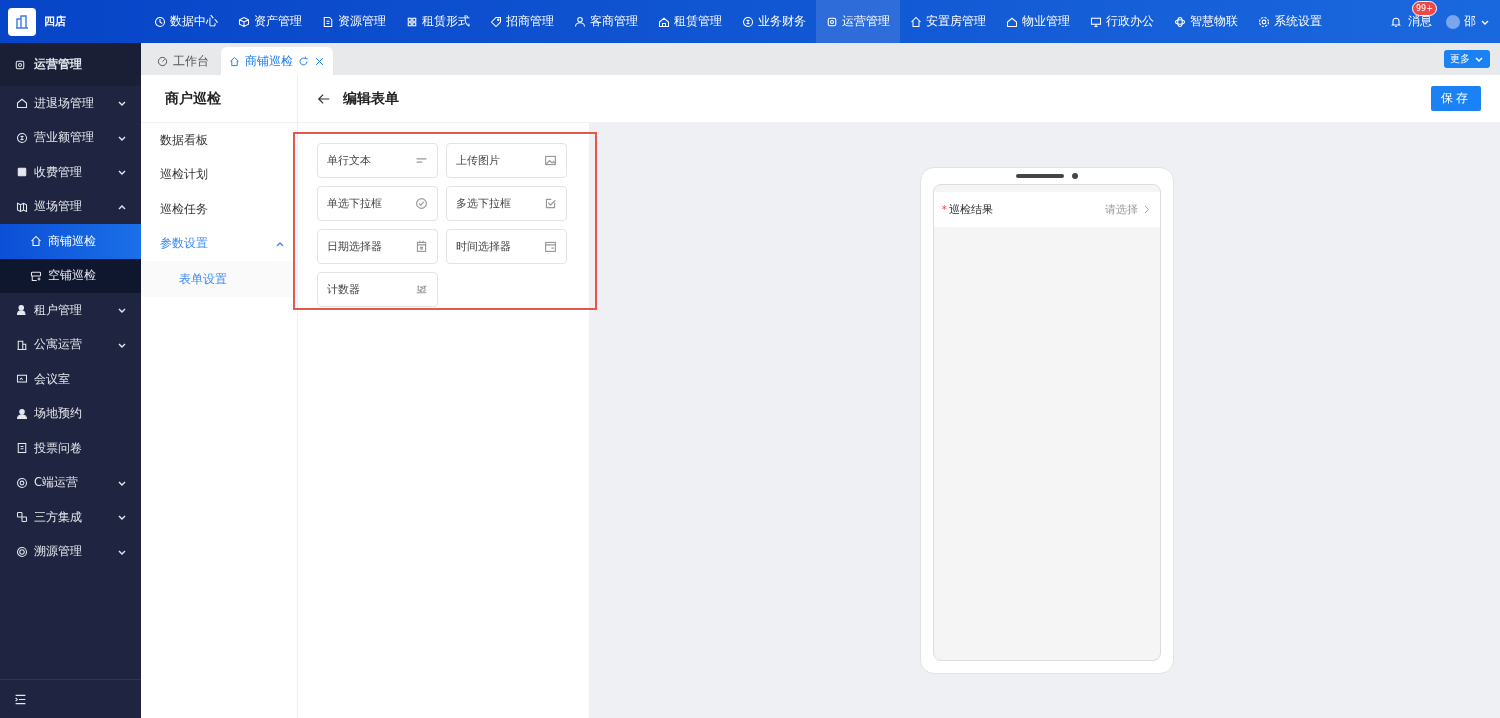  What do you see at coordinates (550, 160) in the screenshot?
I see `image-icon` at bounding box center [550, 160].